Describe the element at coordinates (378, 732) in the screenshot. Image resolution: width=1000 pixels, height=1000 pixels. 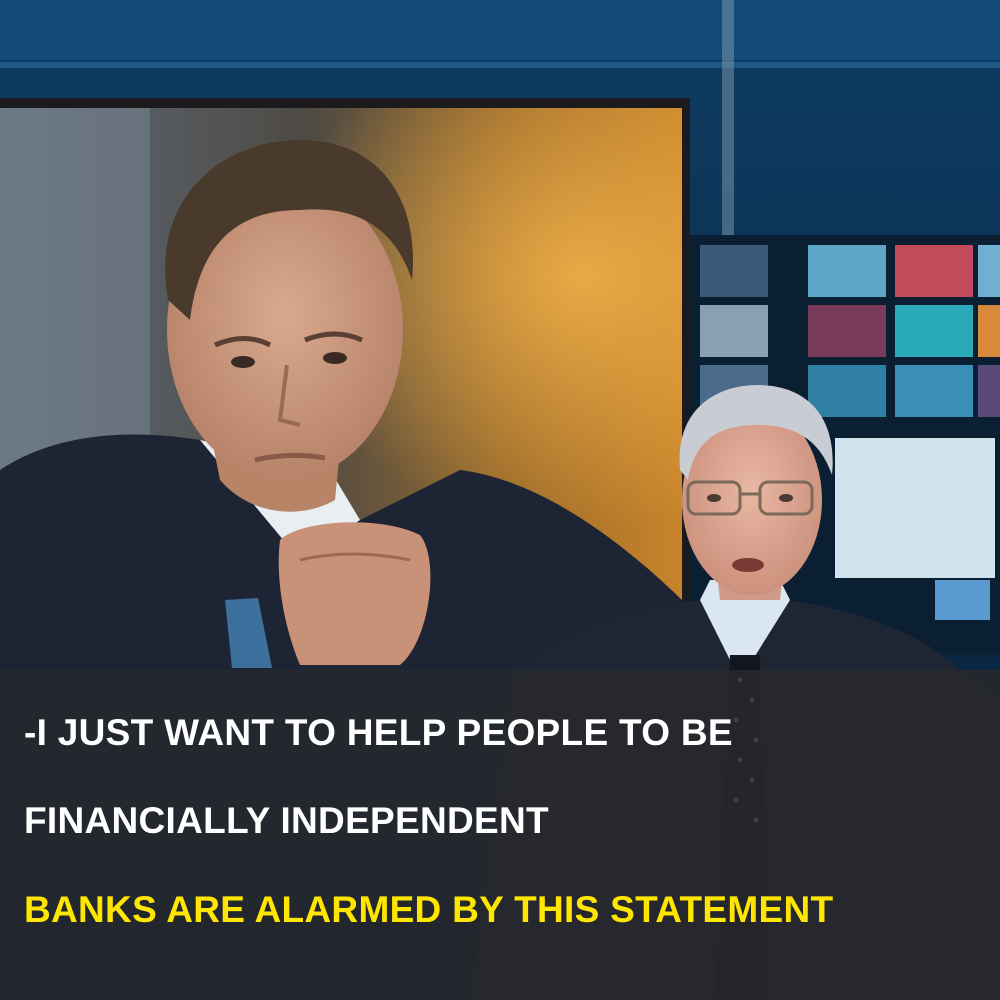
I see `caption-quote-line-1: -I JUST WANT TO HELP PEOPLE TO BE` at that location.